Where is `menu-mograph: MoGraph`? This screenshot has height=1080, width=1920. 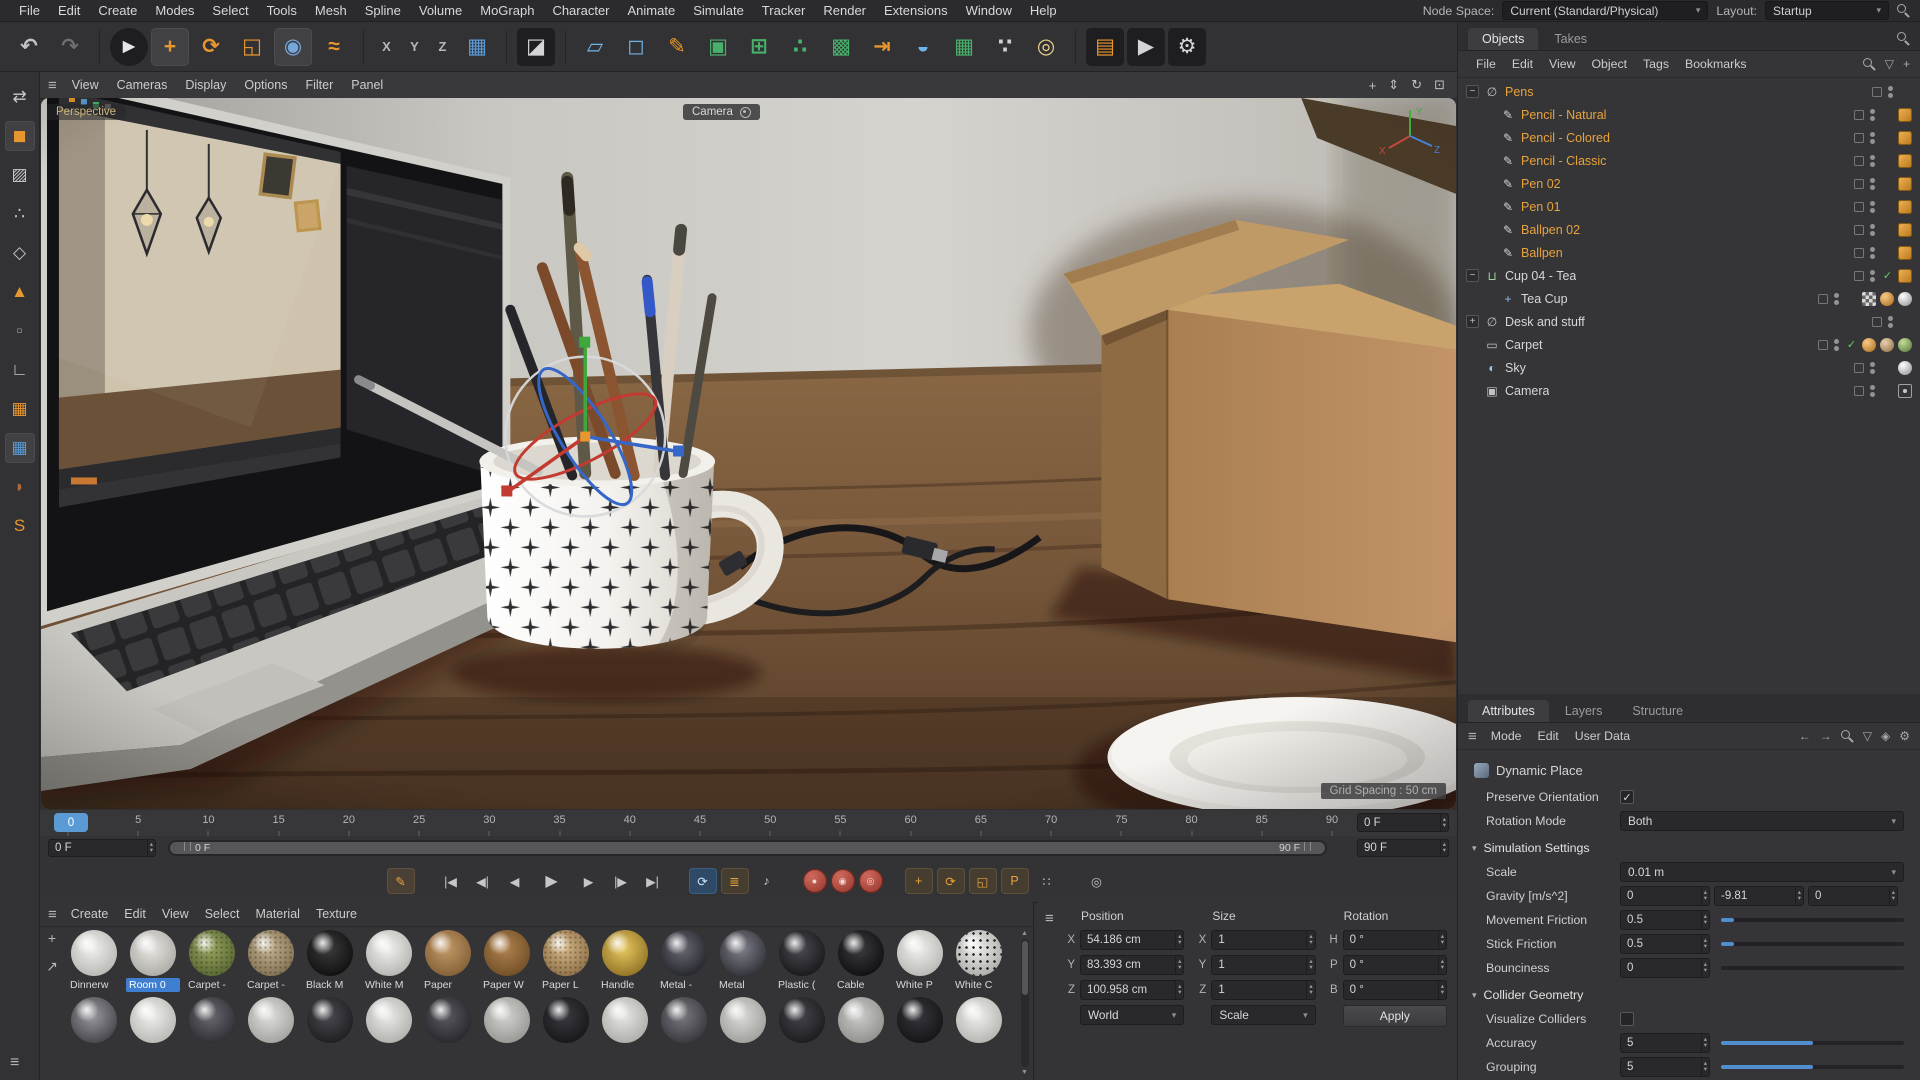
menu-mograph: MoGraph is located at coordinates (507, 10).